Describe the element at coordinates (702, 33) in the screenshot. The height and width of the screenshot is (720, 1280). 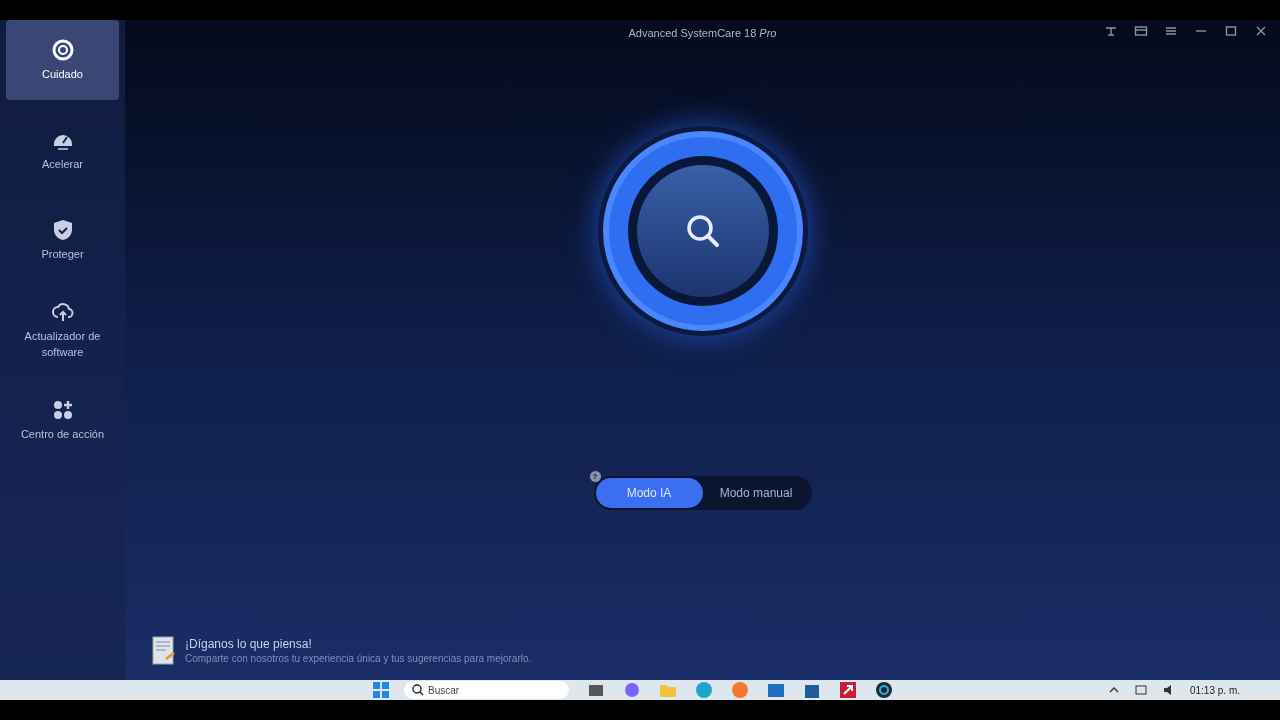
I see `window-title: Advanced SystemCare 18 Pro` at that location.